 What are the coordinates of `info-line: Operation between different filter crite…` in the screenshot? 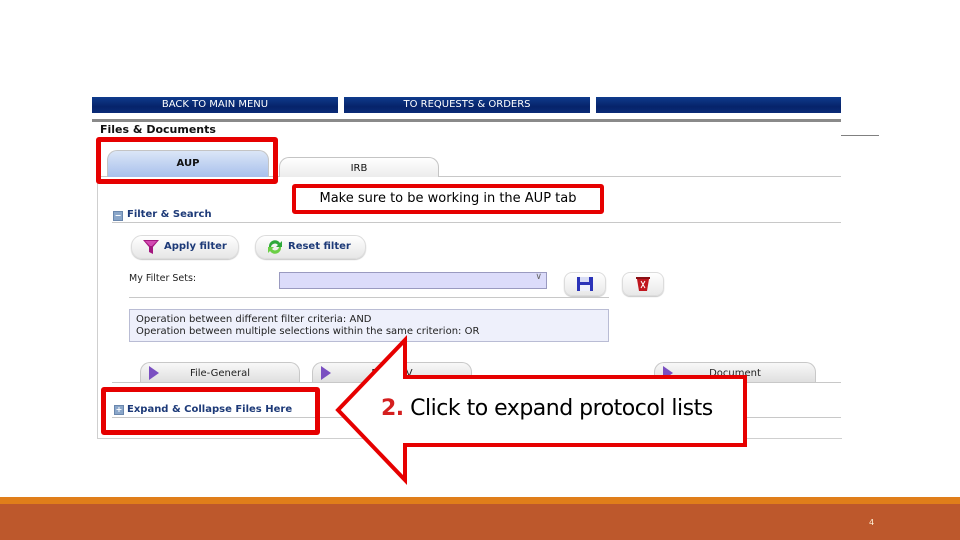 It's located at (254, 319).